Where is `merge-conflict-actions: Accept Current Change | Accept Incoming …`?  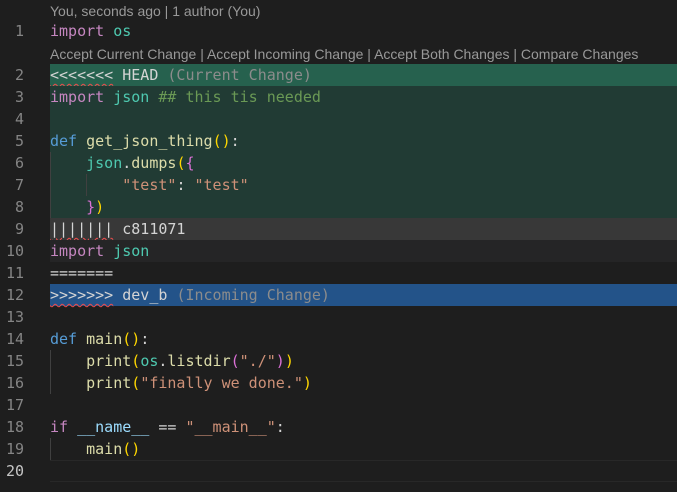 merge-conflict-actions: Accept Current Change | Accept Incoming … is located at coordinates (344, 54).